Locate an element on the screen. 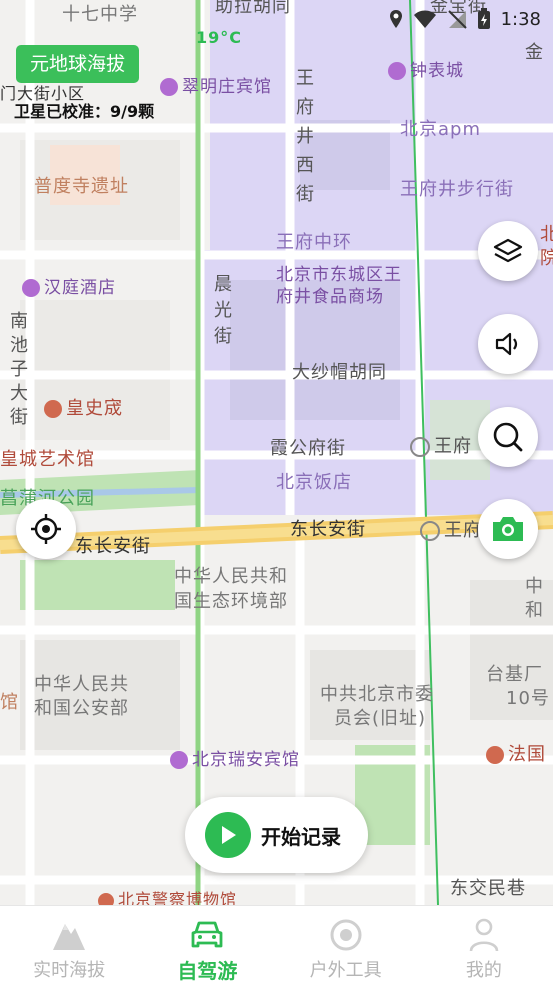  map-label: 中华人民共 is located at coordinates (81, 684).